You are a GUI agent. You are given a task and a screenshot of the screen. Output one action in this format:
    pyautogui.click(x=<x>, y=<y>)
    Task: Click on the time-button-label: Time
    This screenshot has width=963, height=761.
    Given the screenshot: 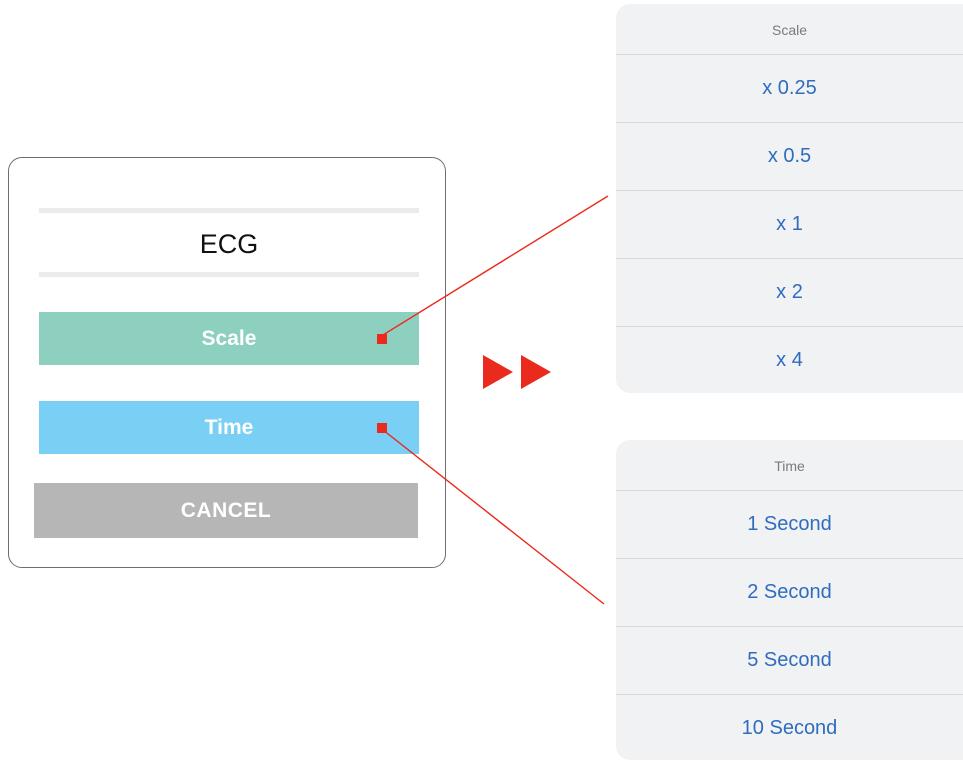 What is the action you would take?
    pyautogui.click(x=229, y=427)
    